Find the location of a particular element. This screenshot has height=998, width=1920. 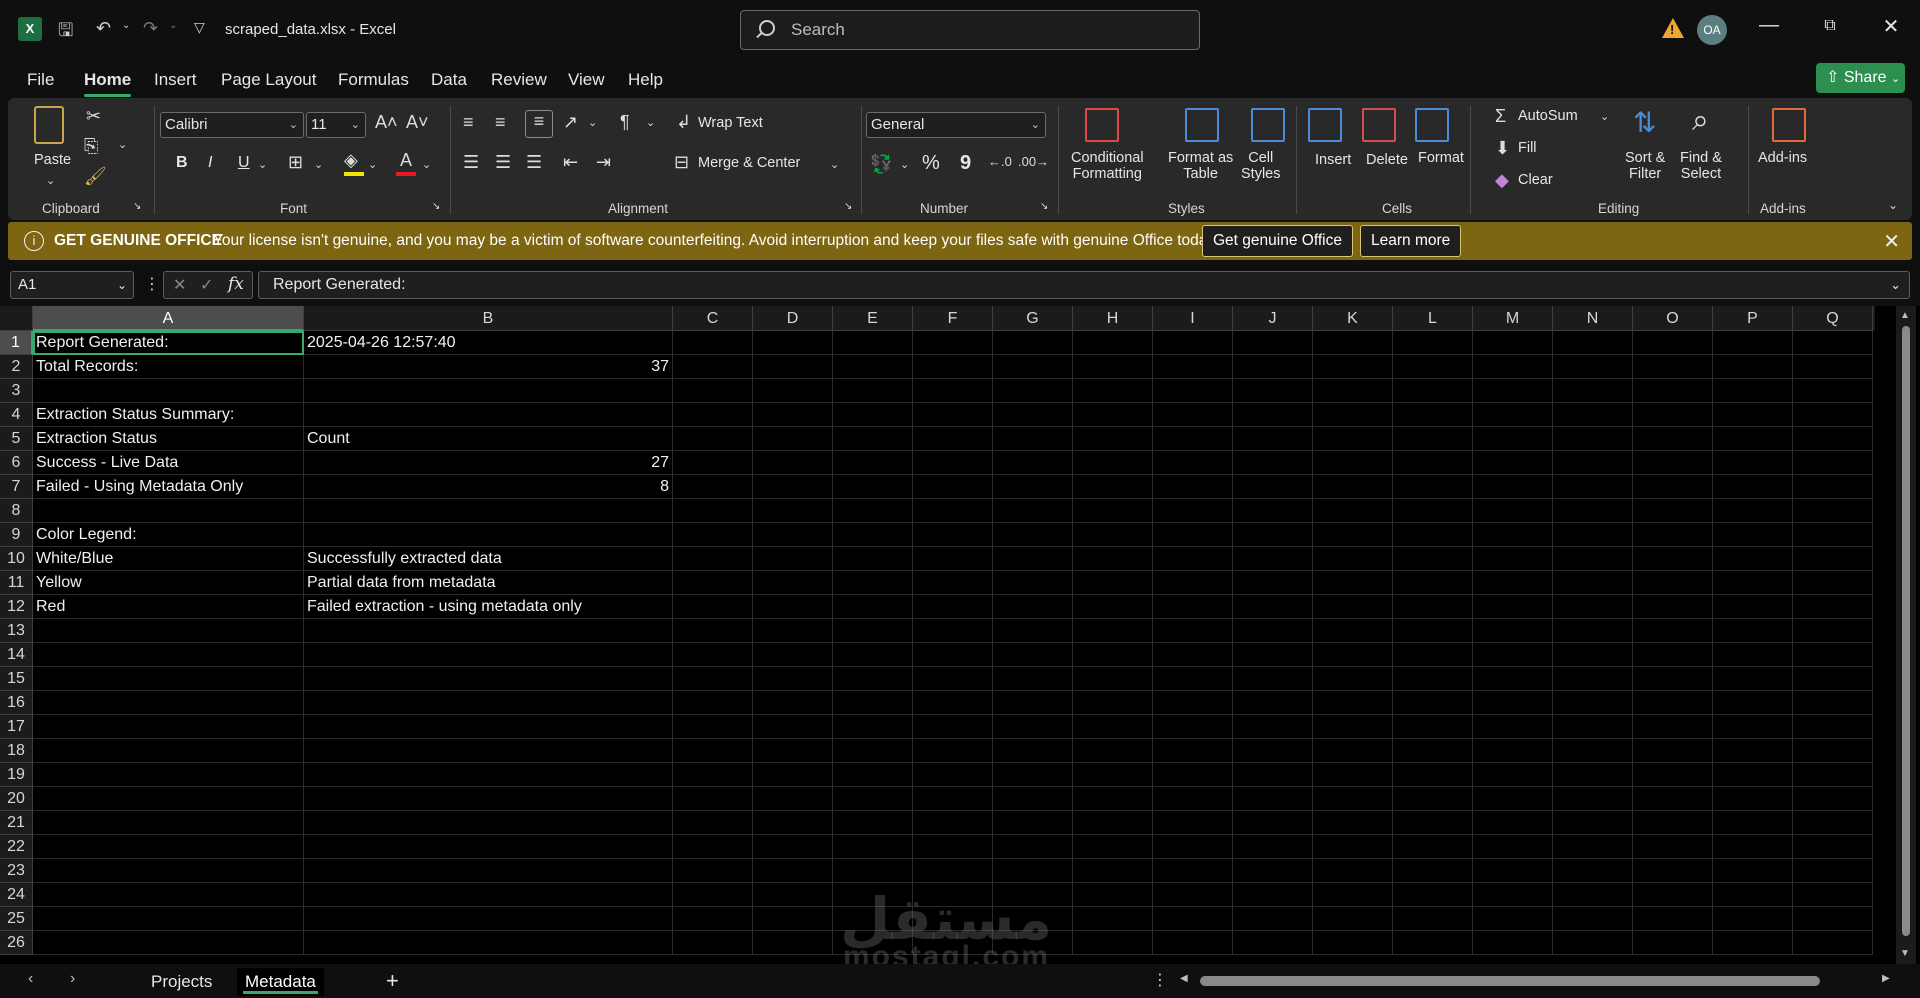

copy-dropdown-icon: ⌄ is located at coordinates (122, 144).